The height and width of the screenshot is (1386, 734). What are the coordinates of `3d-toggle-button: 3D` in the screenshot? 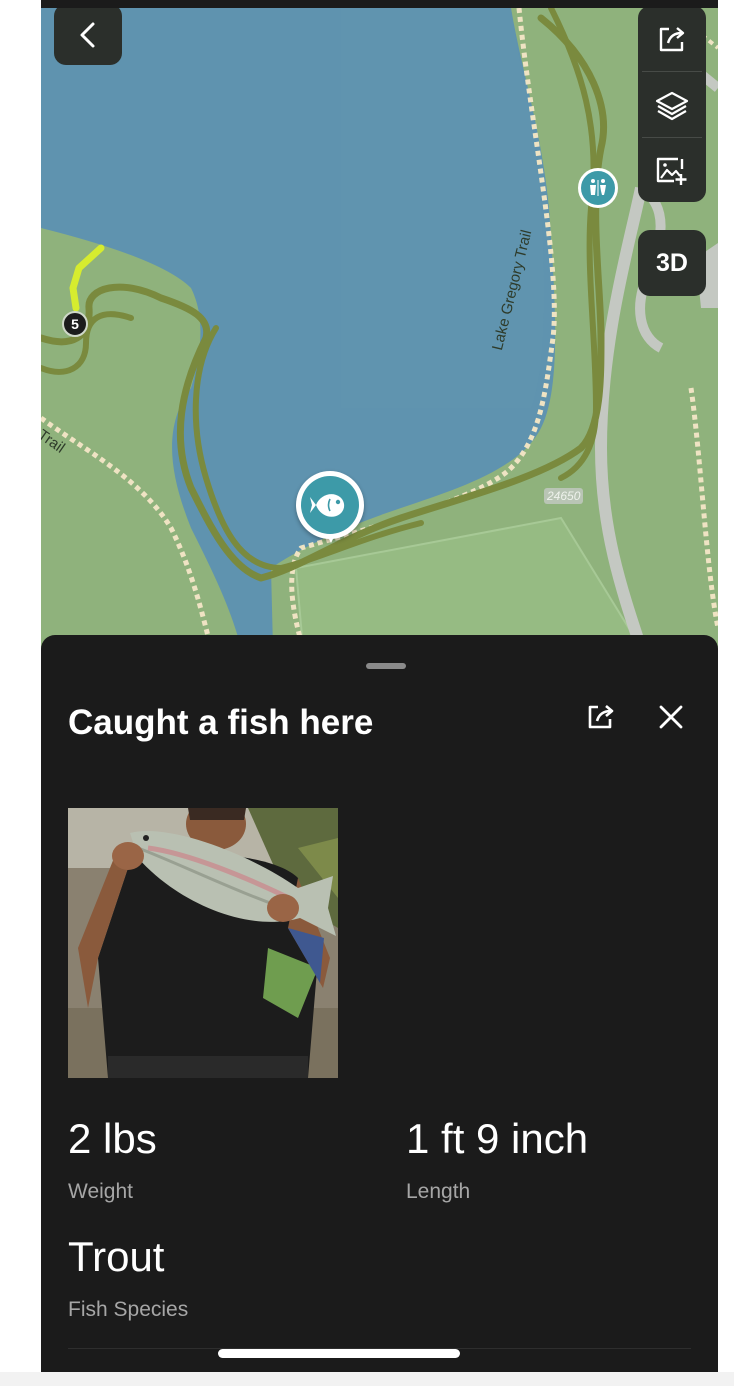 It's located at (672, 263).